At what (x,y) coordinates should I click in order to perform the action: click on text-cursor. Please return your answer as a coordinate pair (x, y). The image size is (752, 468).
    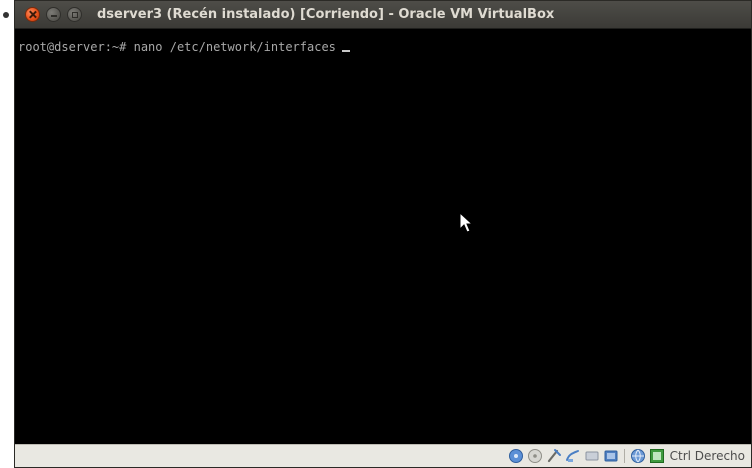
    Looking at the image, I should click on (345, 51).